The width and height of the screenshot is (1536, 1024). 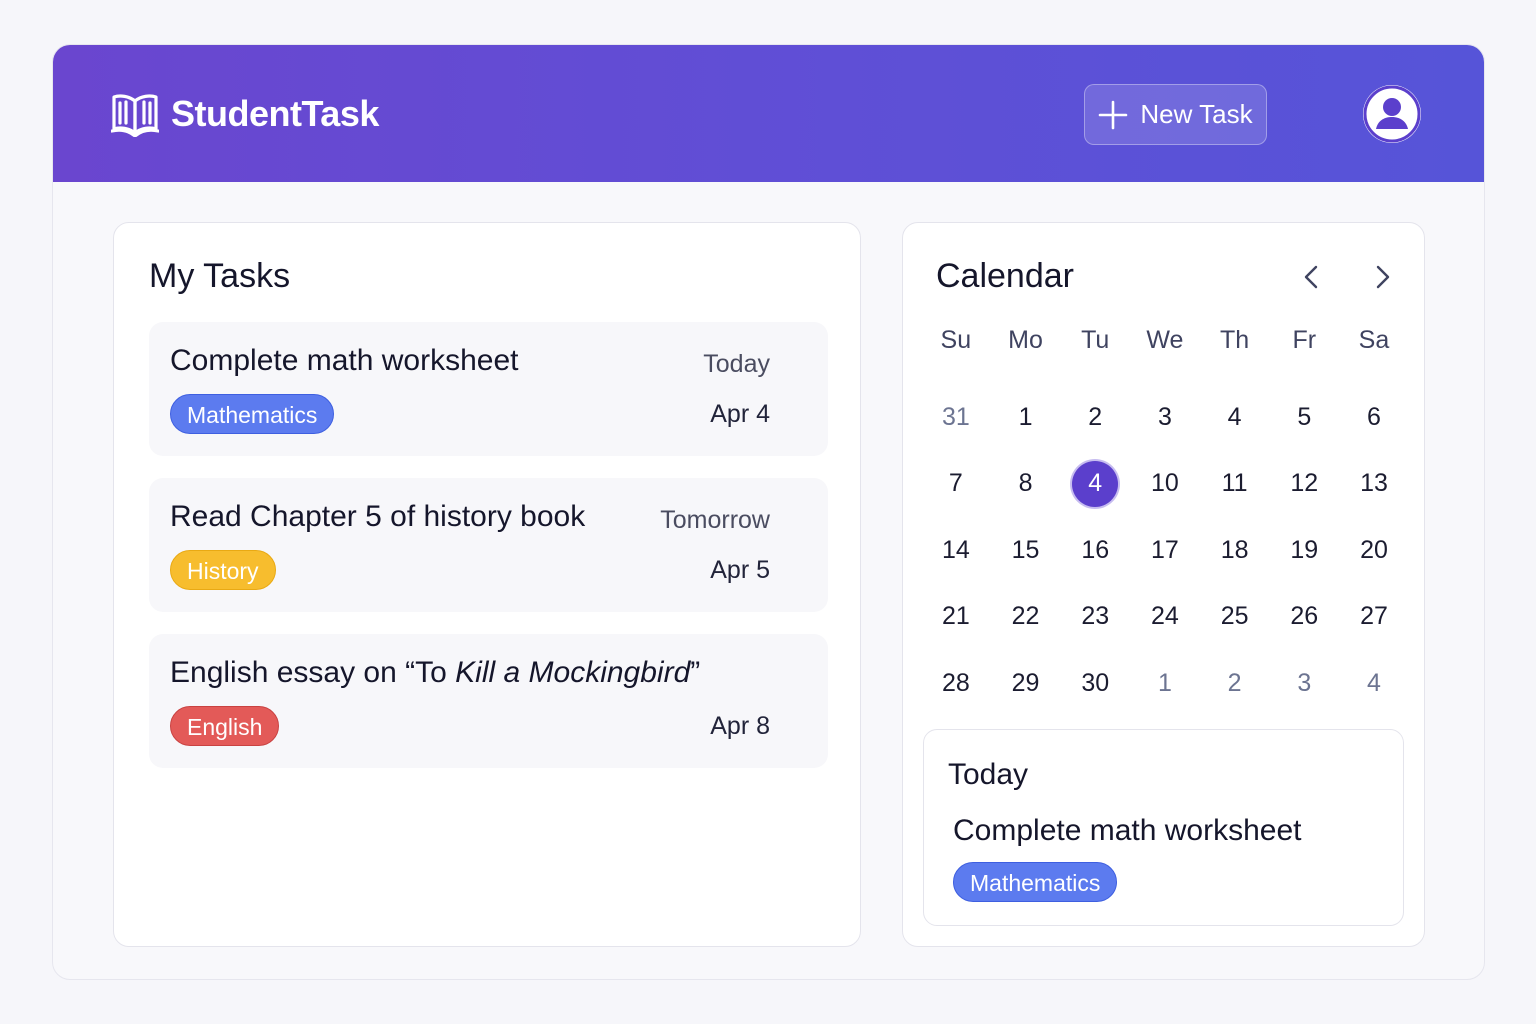 I want to click on weekday-header: Sa, so click(x=1374, y=339).